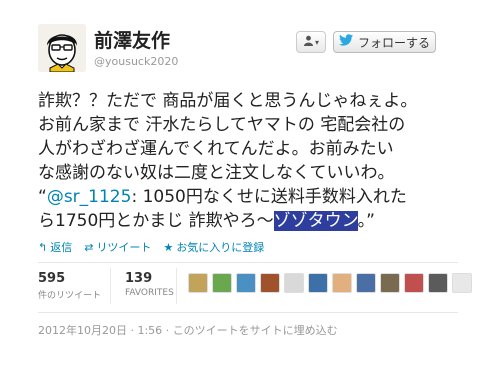  I want to click on avatar, so click(62, 48).